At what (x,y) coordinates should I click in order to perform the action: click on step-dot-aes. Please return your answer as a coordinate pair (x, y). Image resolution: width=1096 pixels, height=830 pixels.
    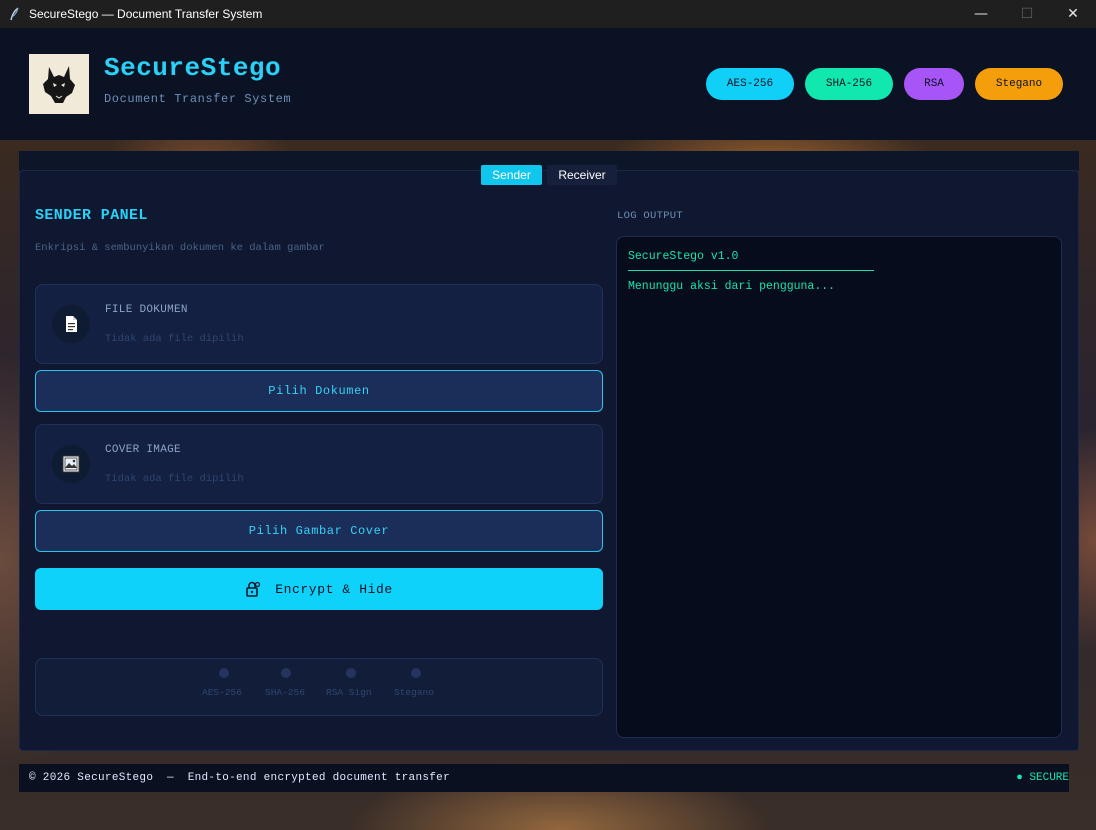
    Looking at the image, I should click on (224, 673).